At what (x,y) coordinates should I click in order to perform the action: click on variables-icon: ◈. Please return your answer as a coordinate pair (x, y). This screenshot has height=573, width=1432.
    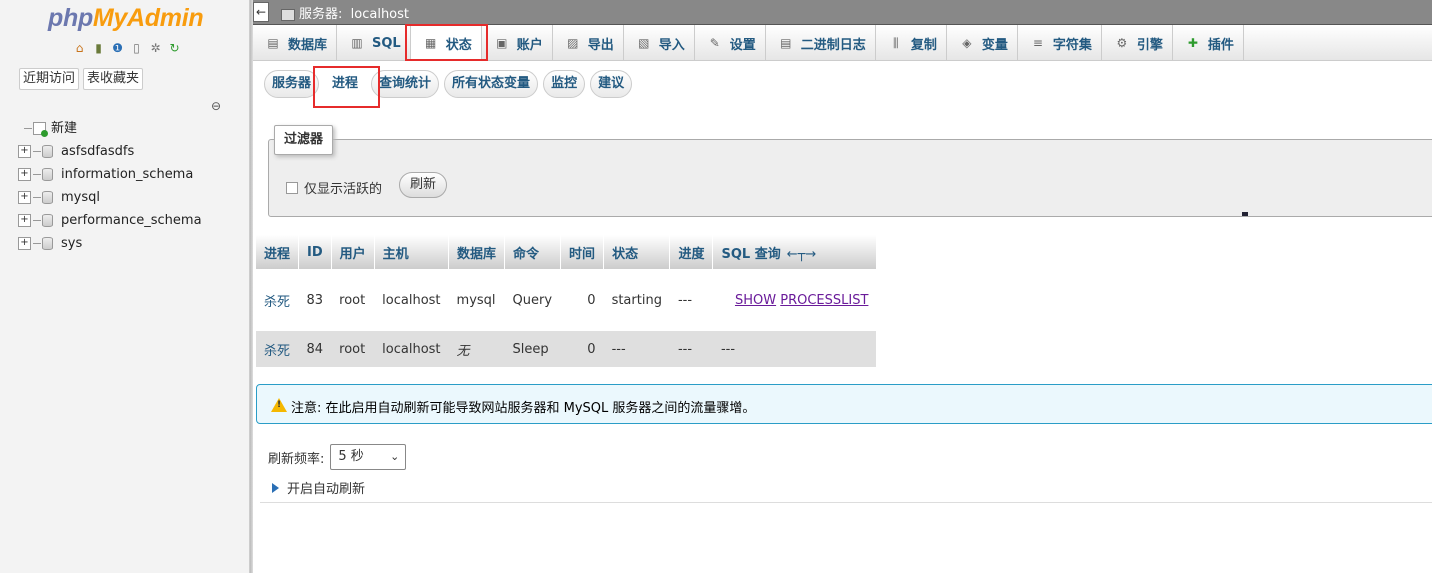
    Looking at the image, I should click on (967, 43).